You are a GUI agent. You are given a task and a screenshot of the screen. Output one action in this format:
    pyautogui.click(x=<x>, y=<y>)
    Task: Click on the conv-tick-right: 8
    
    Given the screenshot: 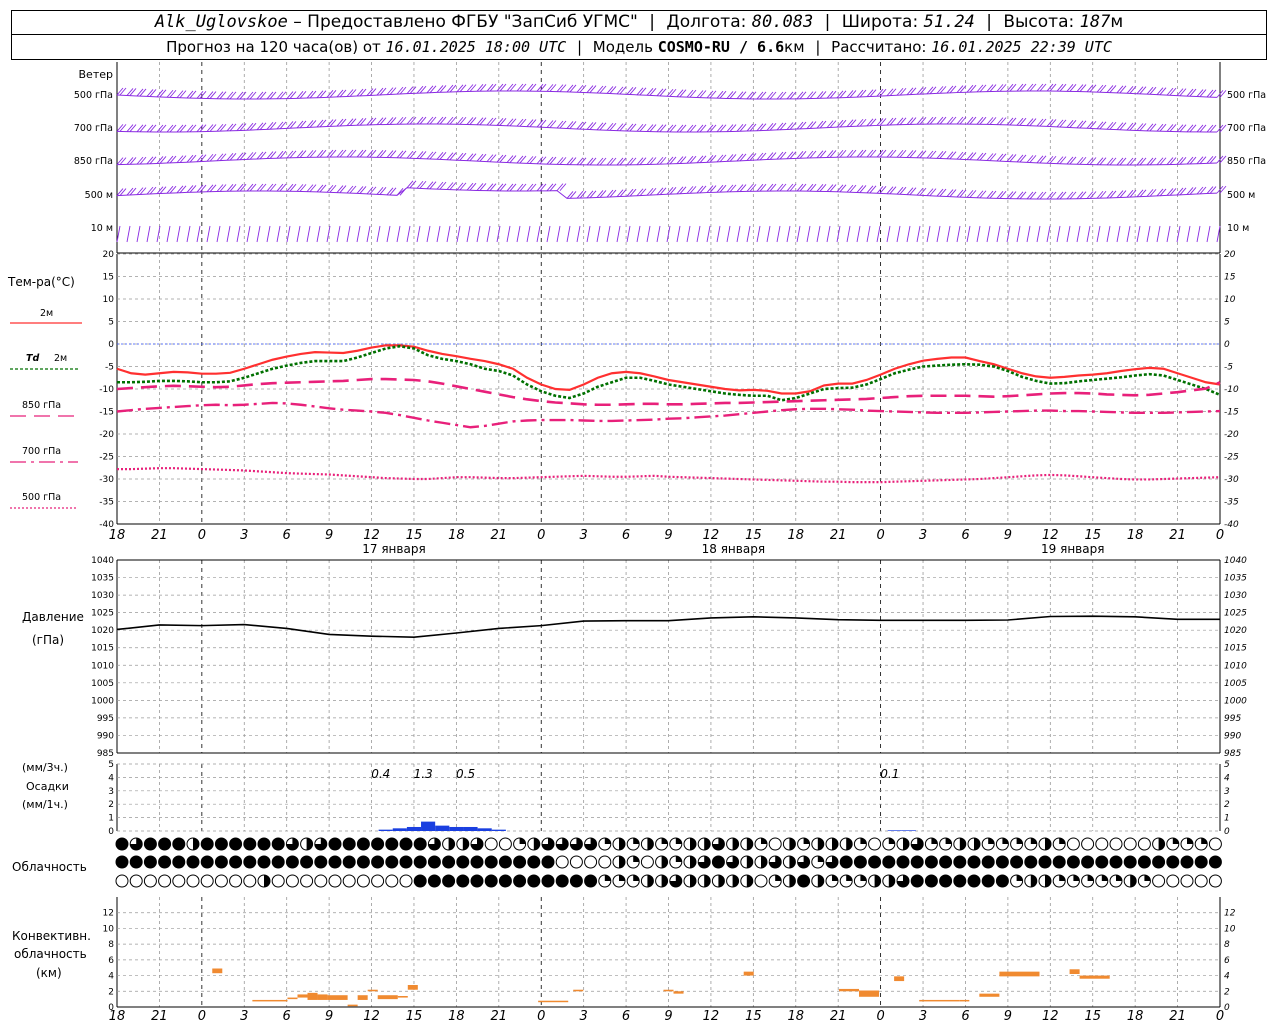 What is the action you would take?
    pyautogui.click(x=1227, y=945)
    